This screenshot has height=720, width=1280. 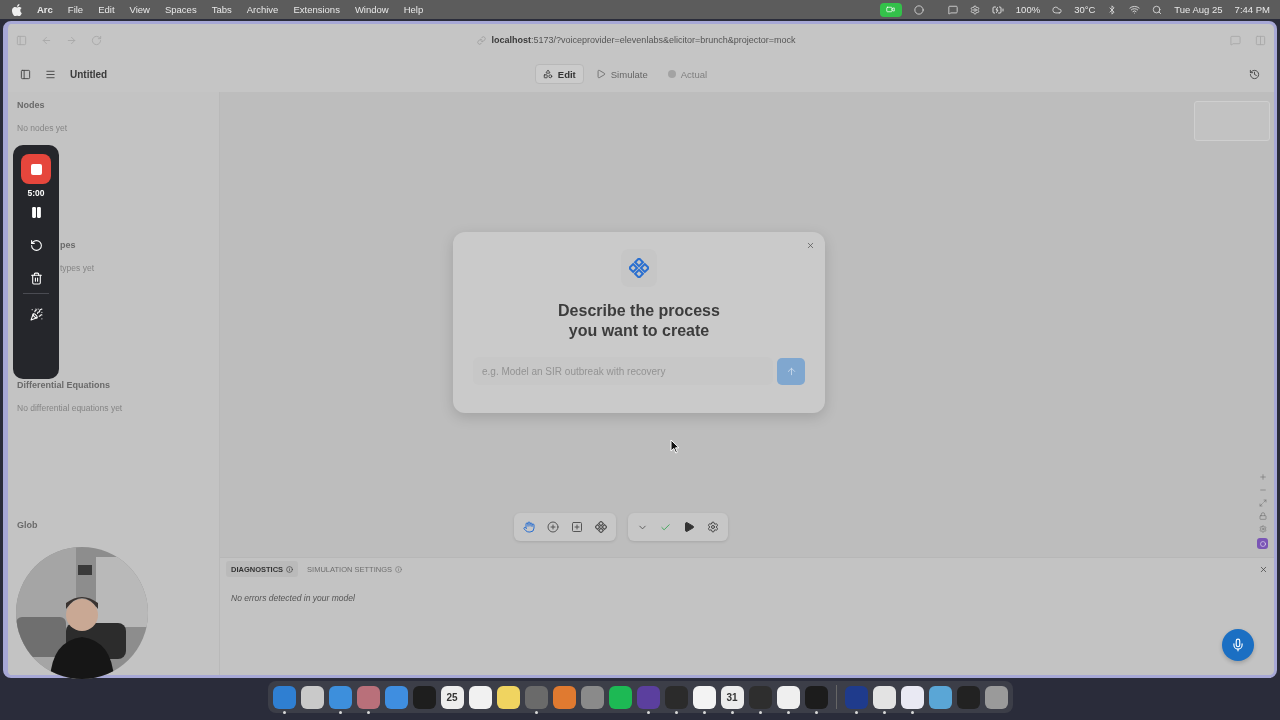 What do you see at coordinates (791, 371) in the screenshot?
I see `arrow-up-icon` at bounding box center [791, 371].